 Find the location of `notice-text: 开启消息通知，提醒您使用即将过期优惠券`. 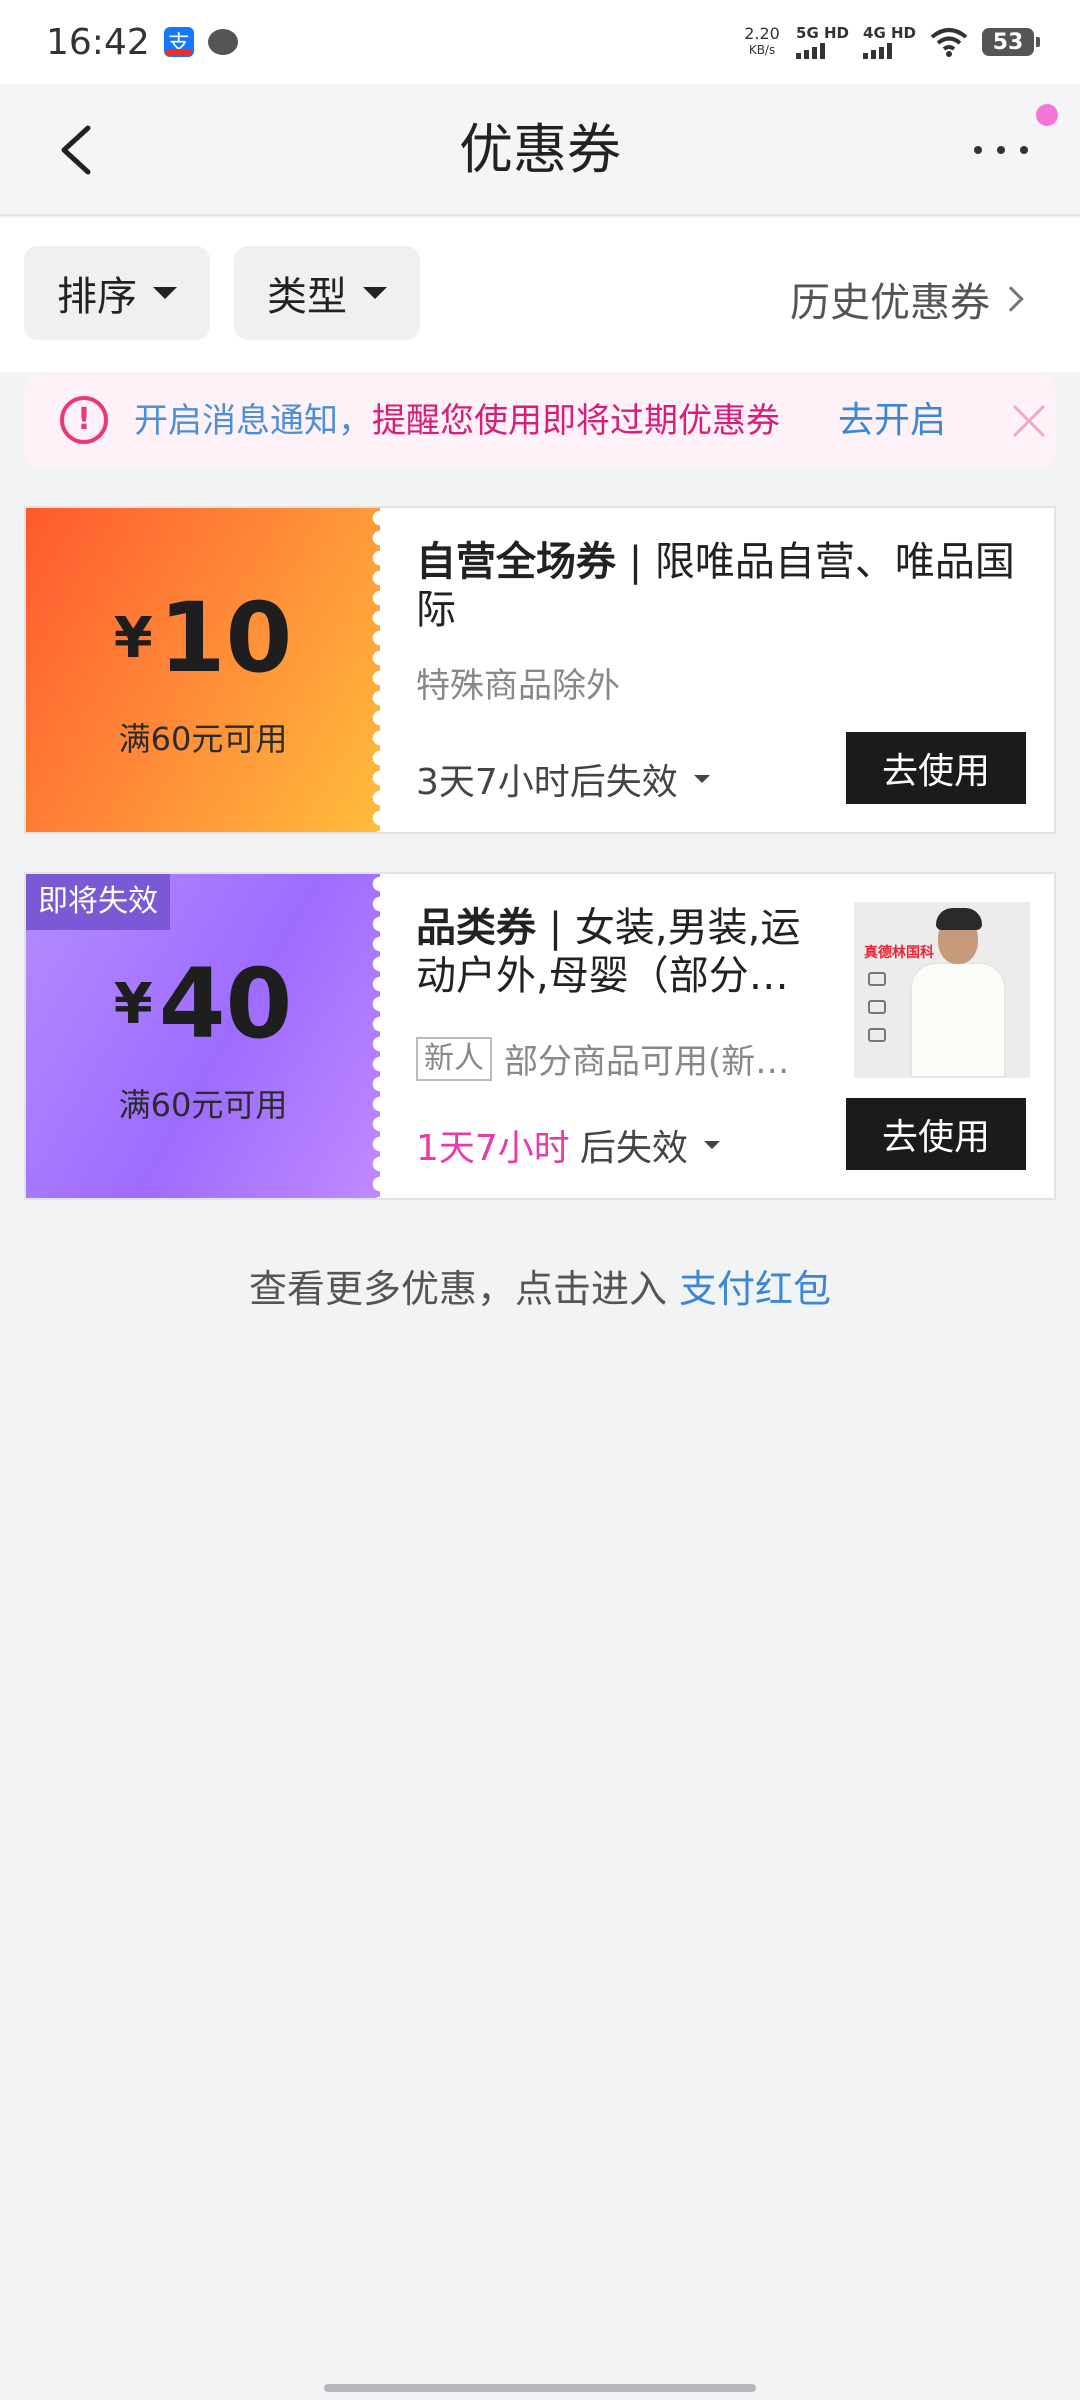

notice-text: 开启消息通知，提醒您使用即将过期优惠券 is located at coordinates (457, 421).